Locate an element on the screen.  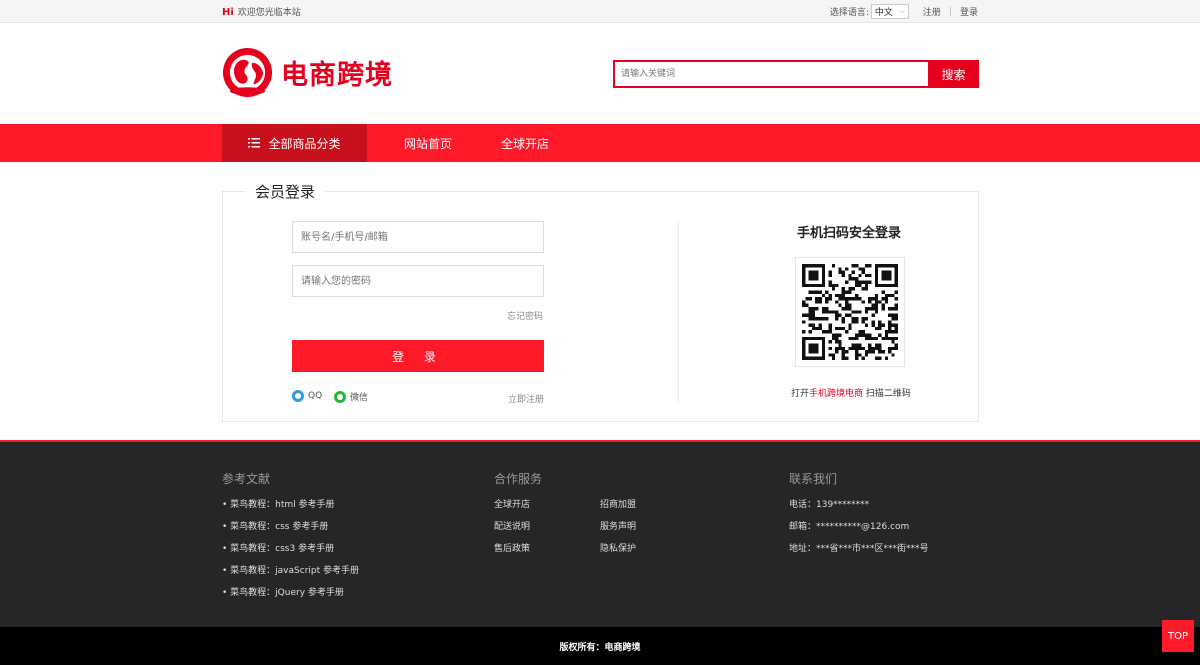
language-value: 中文 is located at coordinates (883, 13).